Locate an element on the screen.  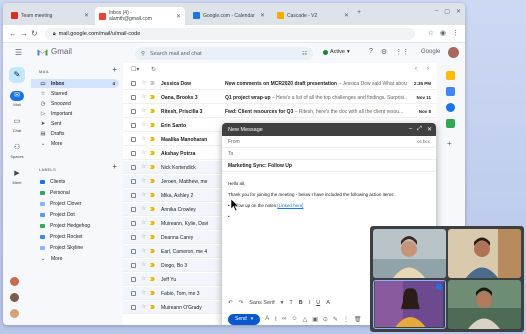
drive-icon: △ is located at coordinates (305, 319).